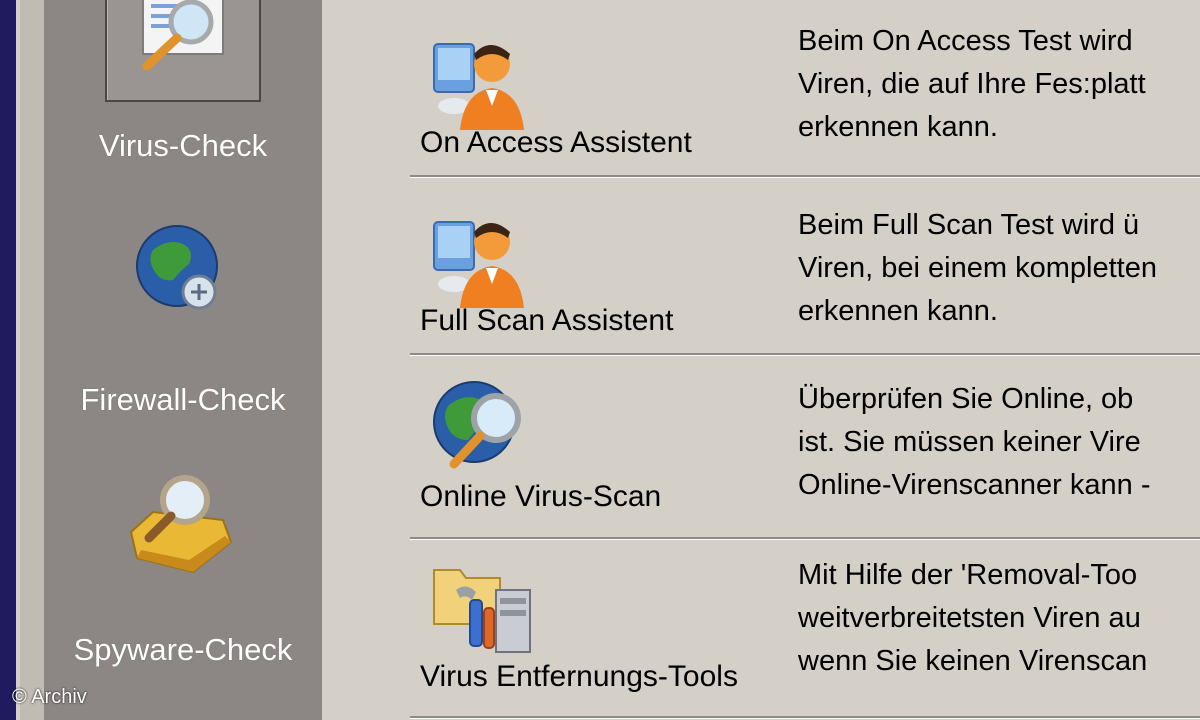 This screenshot has height=720, width=1200. Describe the element at coordinates (183, 51) in the screenshot. I see `document-magnifier-icon` at that location.